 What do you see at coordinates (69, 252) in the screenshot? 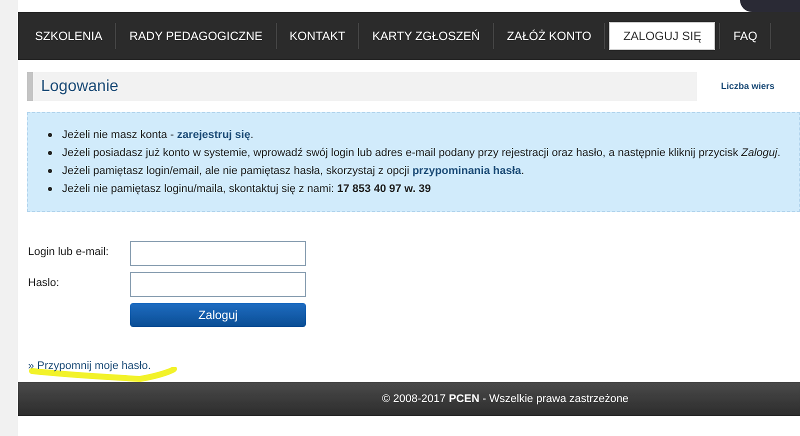
I see `field-label: Login lub e-mail:` at bounding box center [69, 252].